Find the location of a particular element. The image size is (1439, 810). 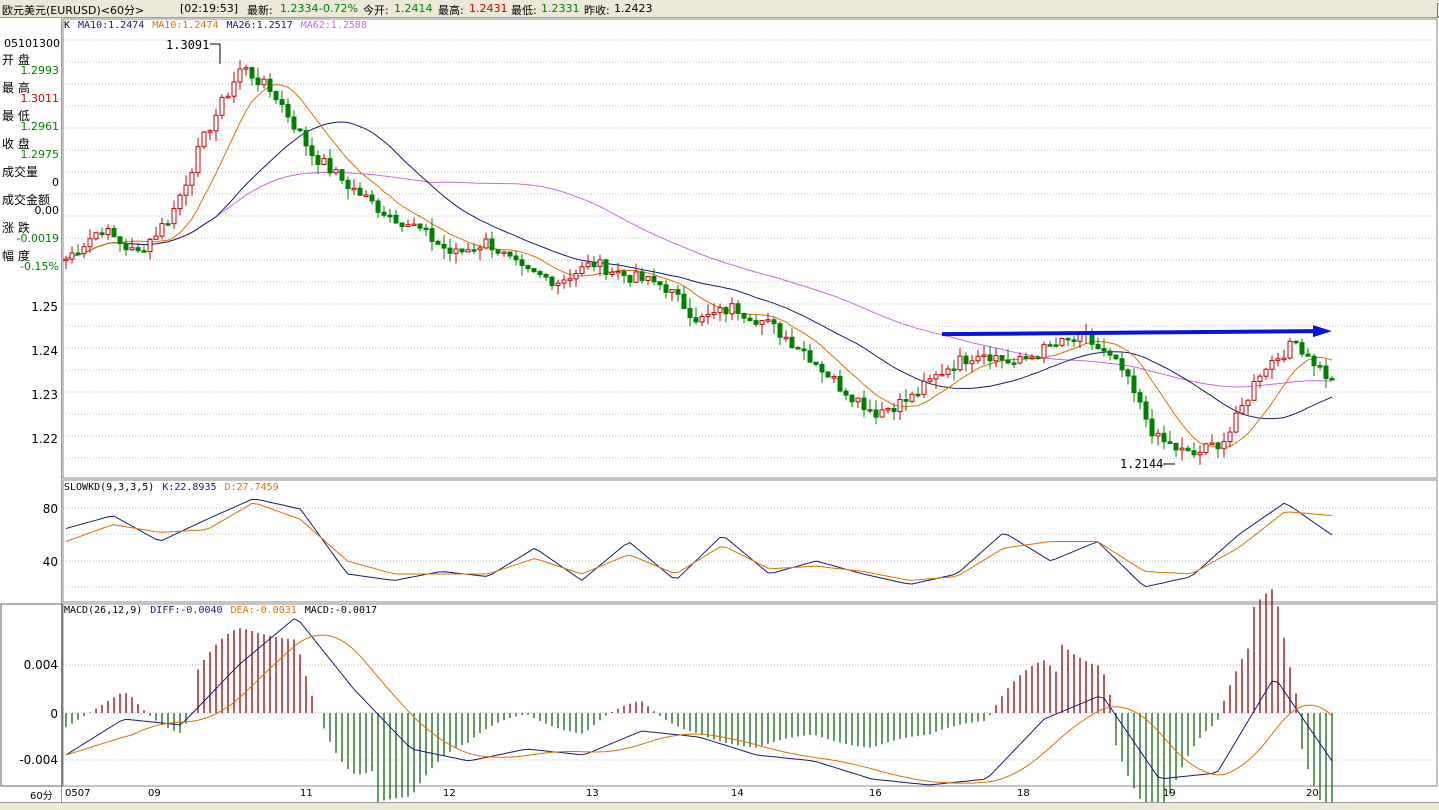

macd-side-frame is located at coordinates (31, 695).